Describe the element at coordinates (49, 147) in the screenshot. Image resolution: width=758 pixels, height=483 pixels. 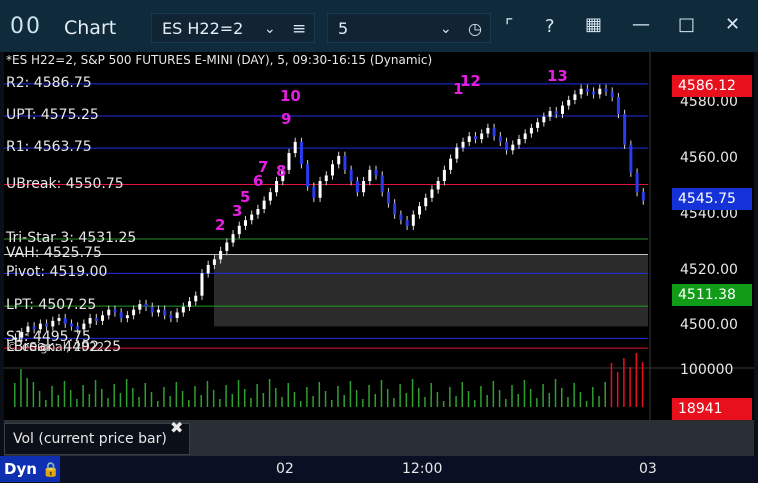
I see `level-label: R1: 4563.75` at that location.